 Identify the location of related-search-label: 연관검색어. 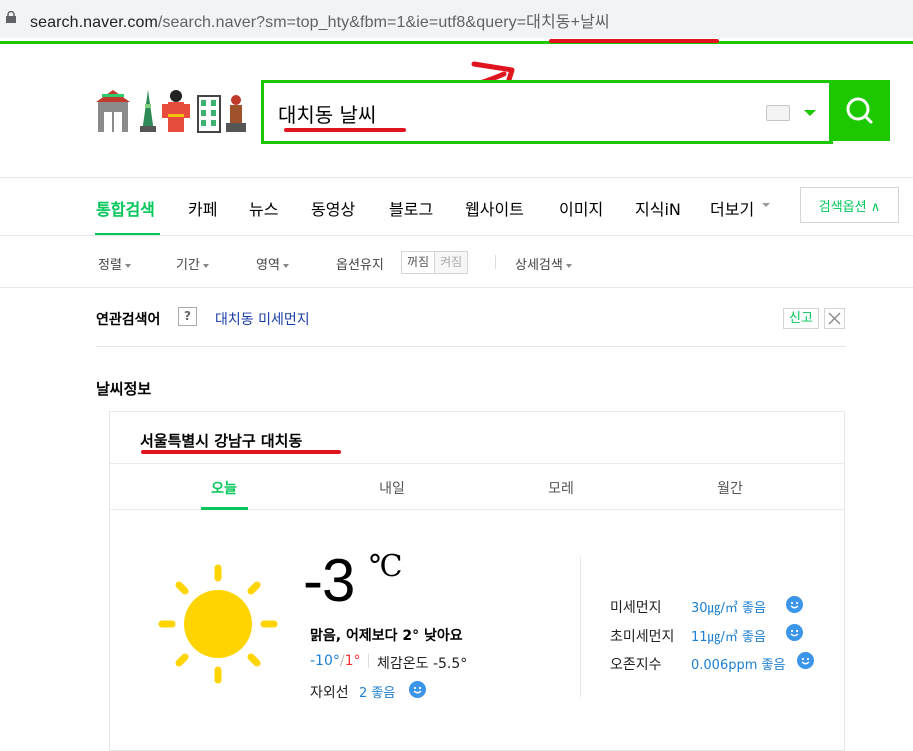
(128, 320).